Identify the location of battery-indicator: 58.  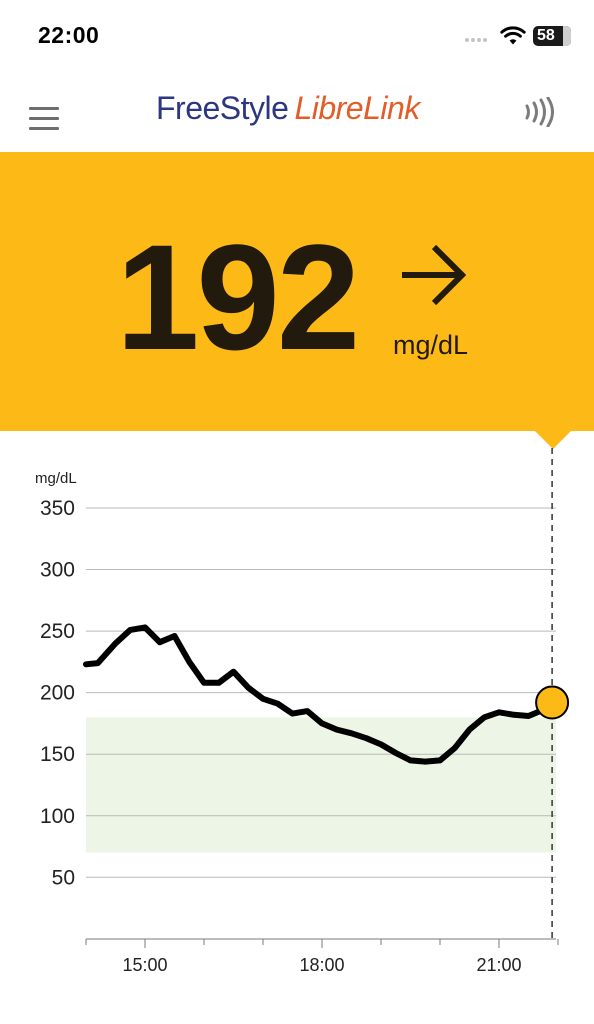
(552, 36).